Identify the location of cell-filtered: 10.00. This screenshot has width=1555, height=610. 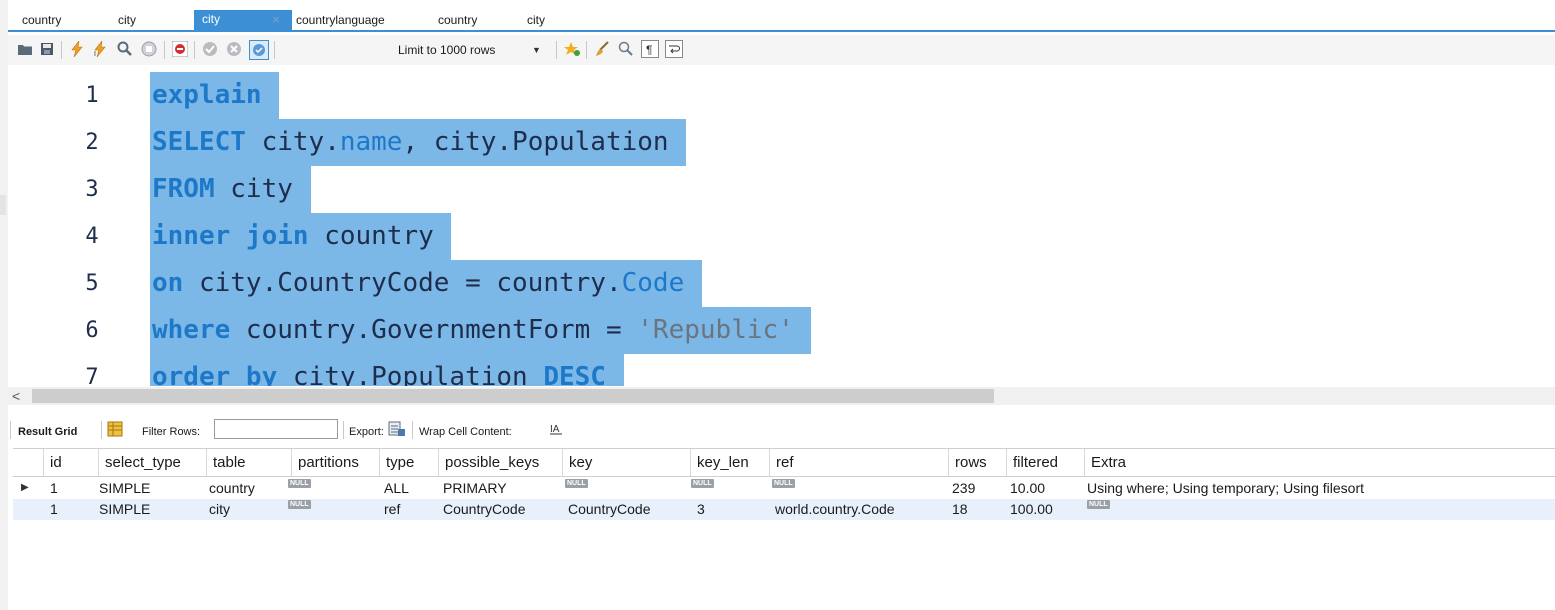
(1027, 488).